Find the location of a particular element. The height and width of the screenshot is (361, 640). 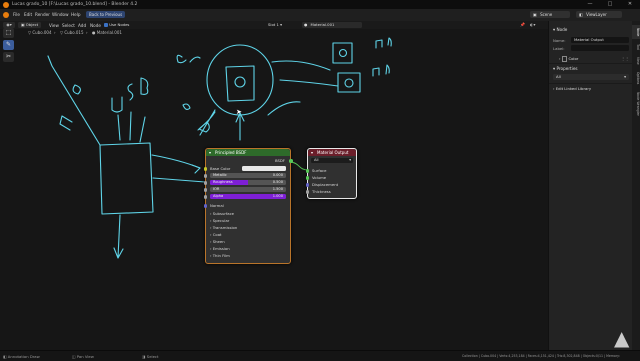

back-to-previous-button: Back to Previous is located at coordinates (106, 14).